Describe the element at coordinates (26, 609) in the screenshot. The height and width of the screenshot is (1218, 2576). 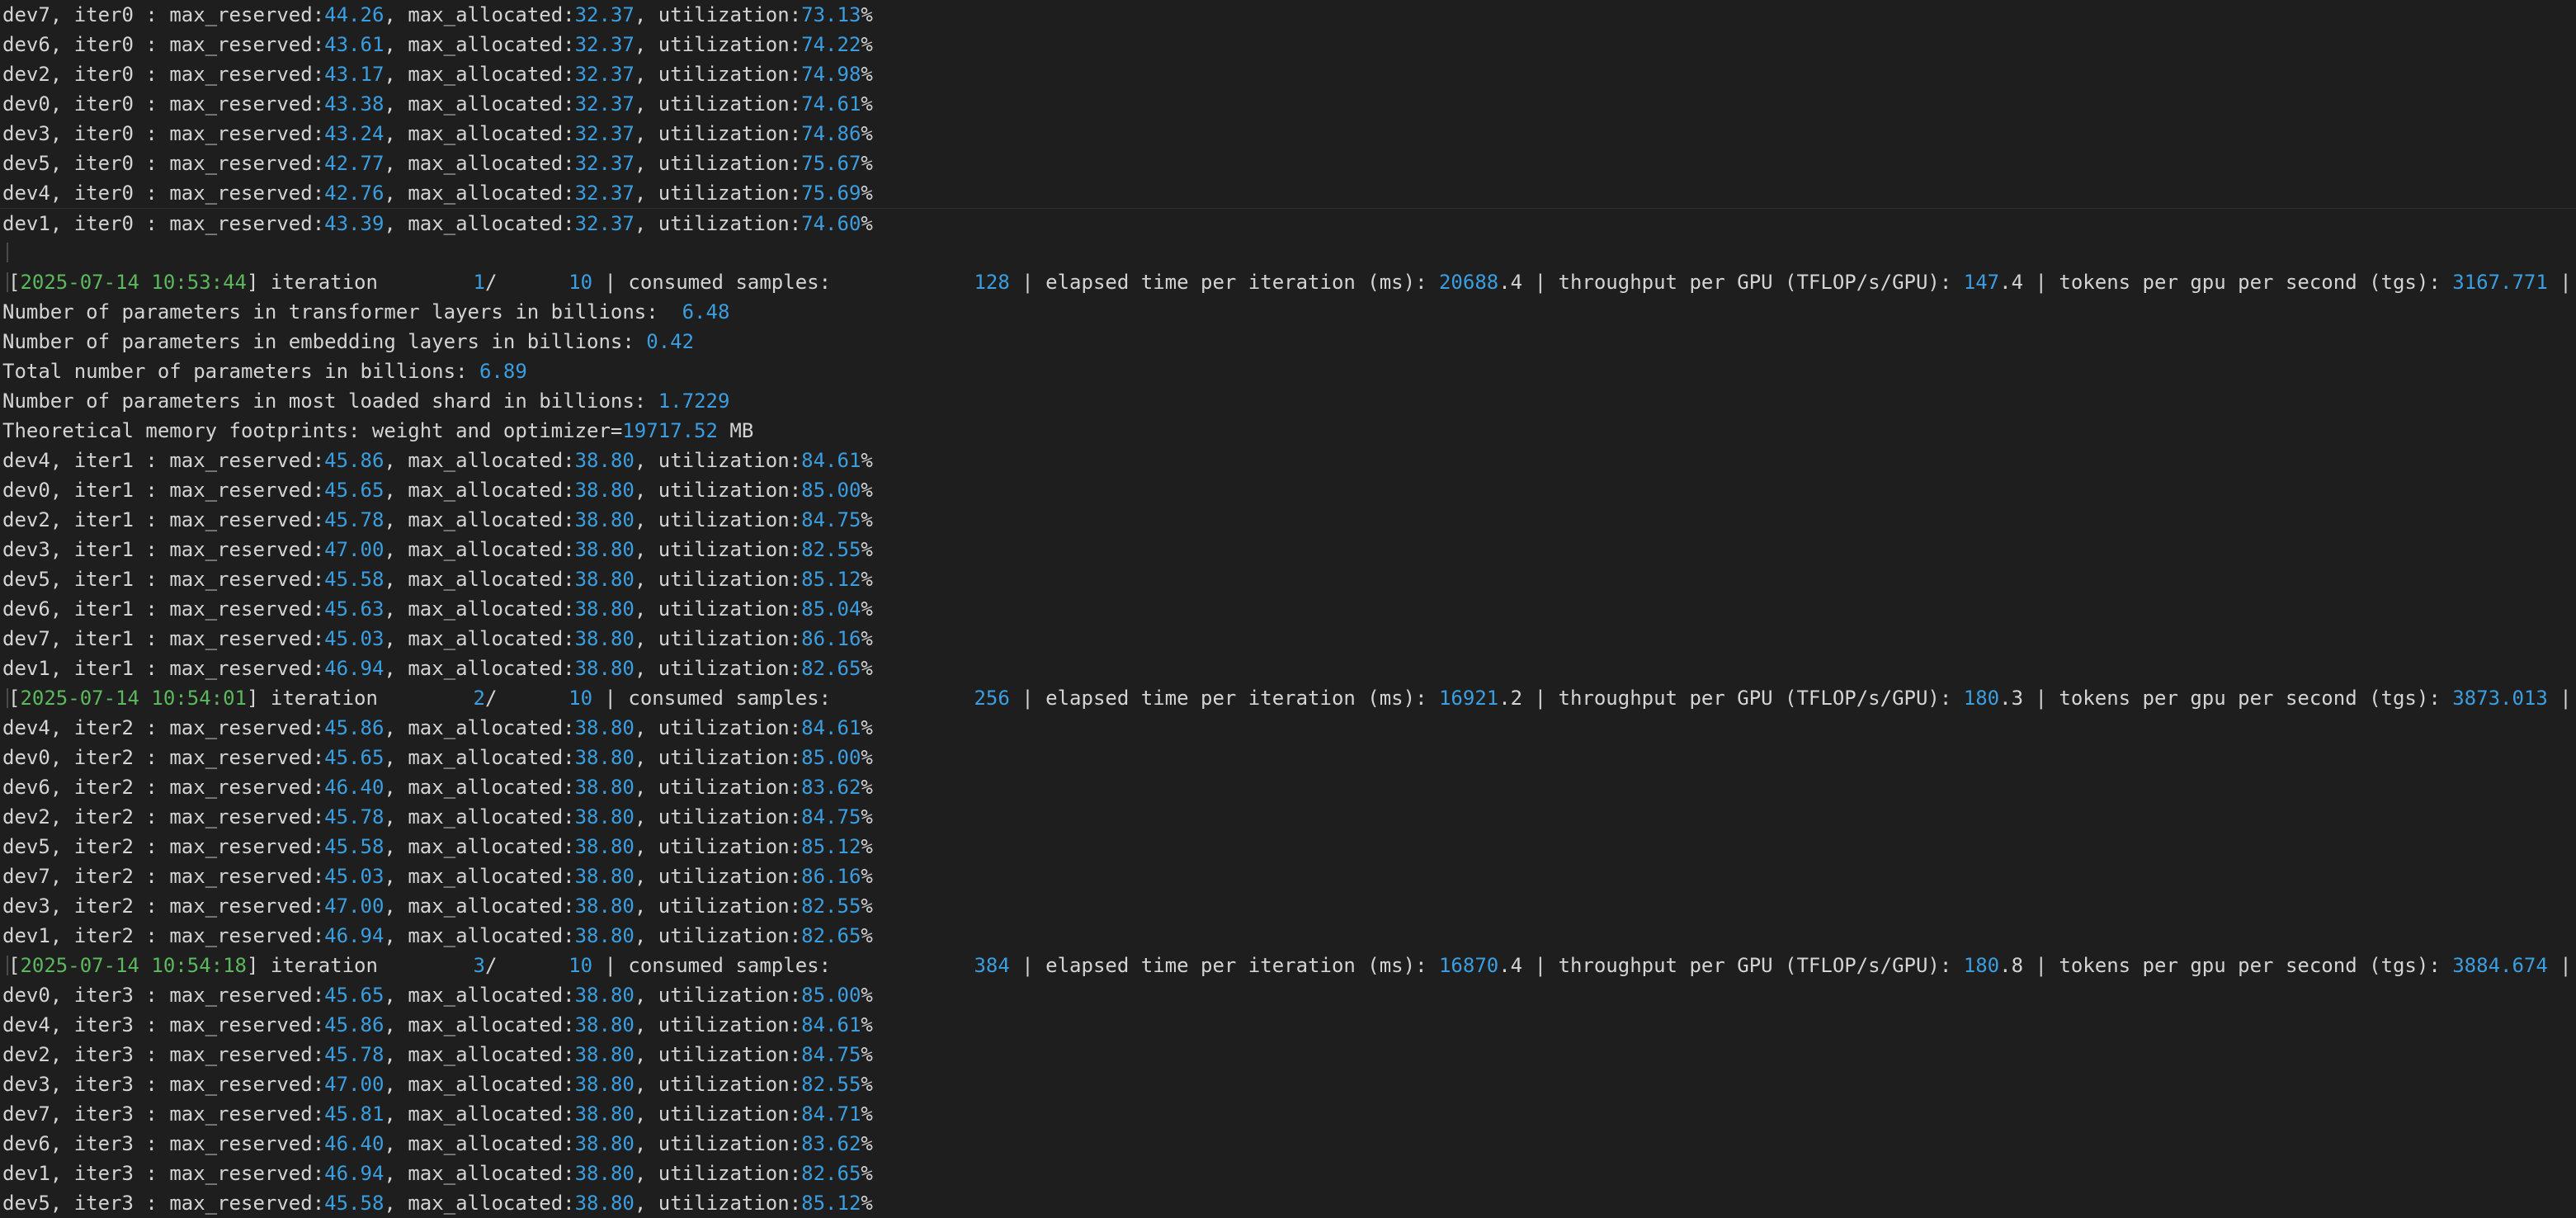
I see `device-id: dev6` at that location.